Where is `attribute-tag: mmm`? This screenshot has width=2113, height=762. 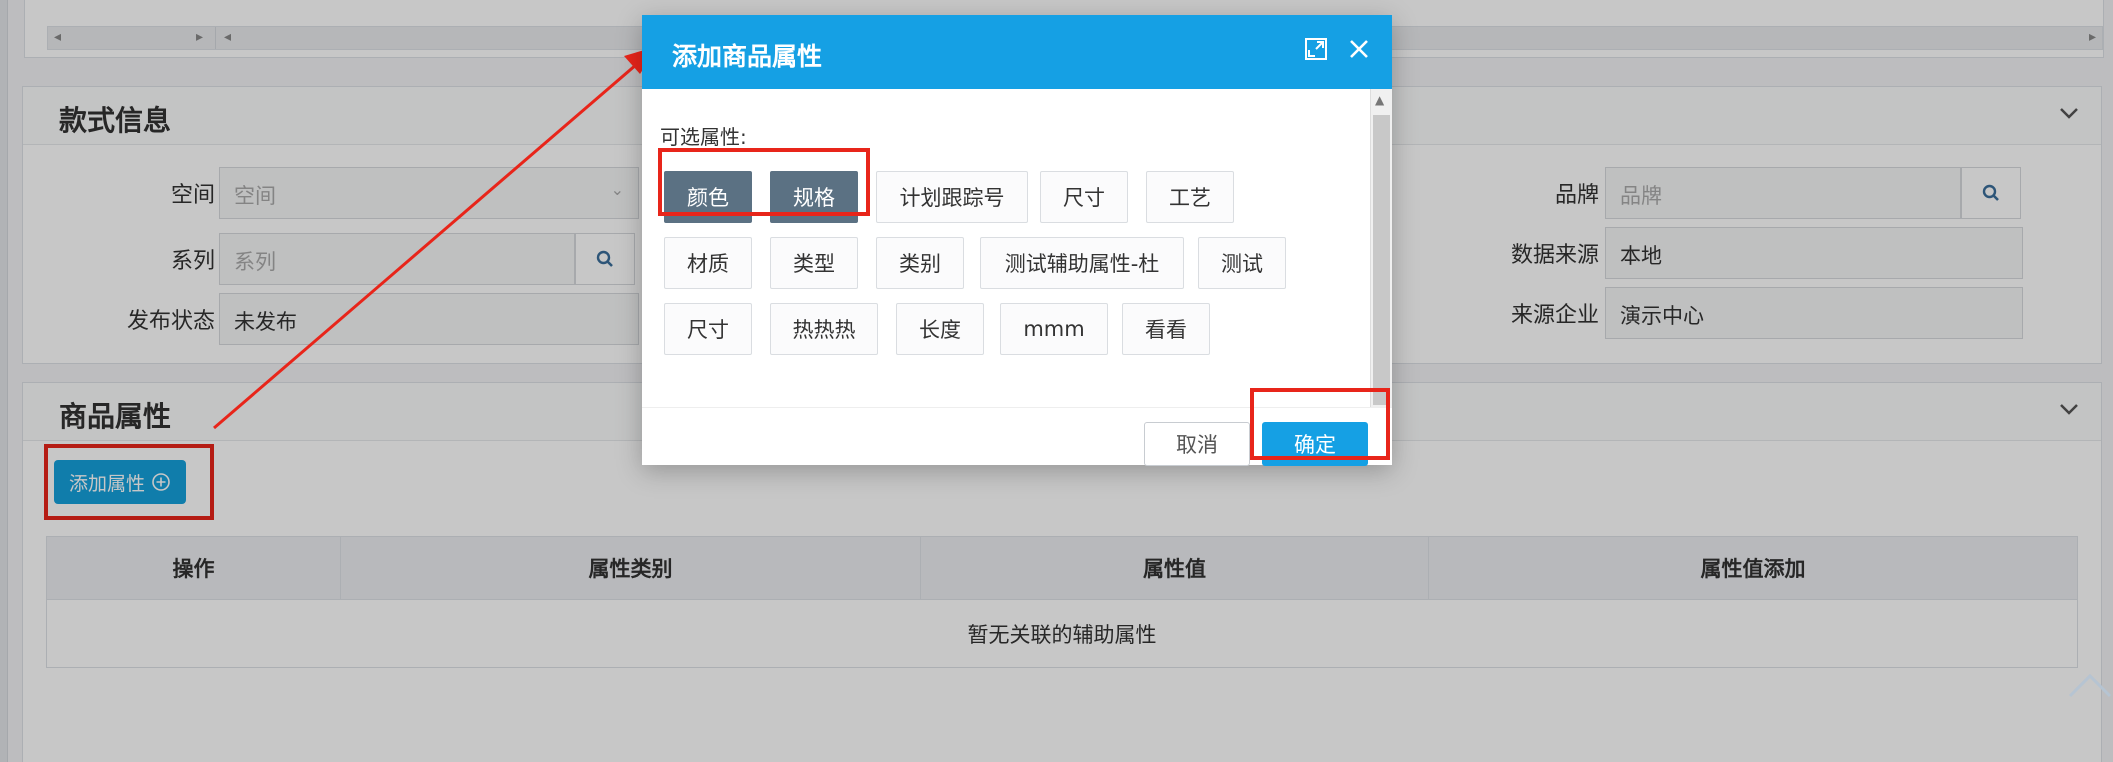
attribute-tag: mmm is located at coordinates (1054, 329).